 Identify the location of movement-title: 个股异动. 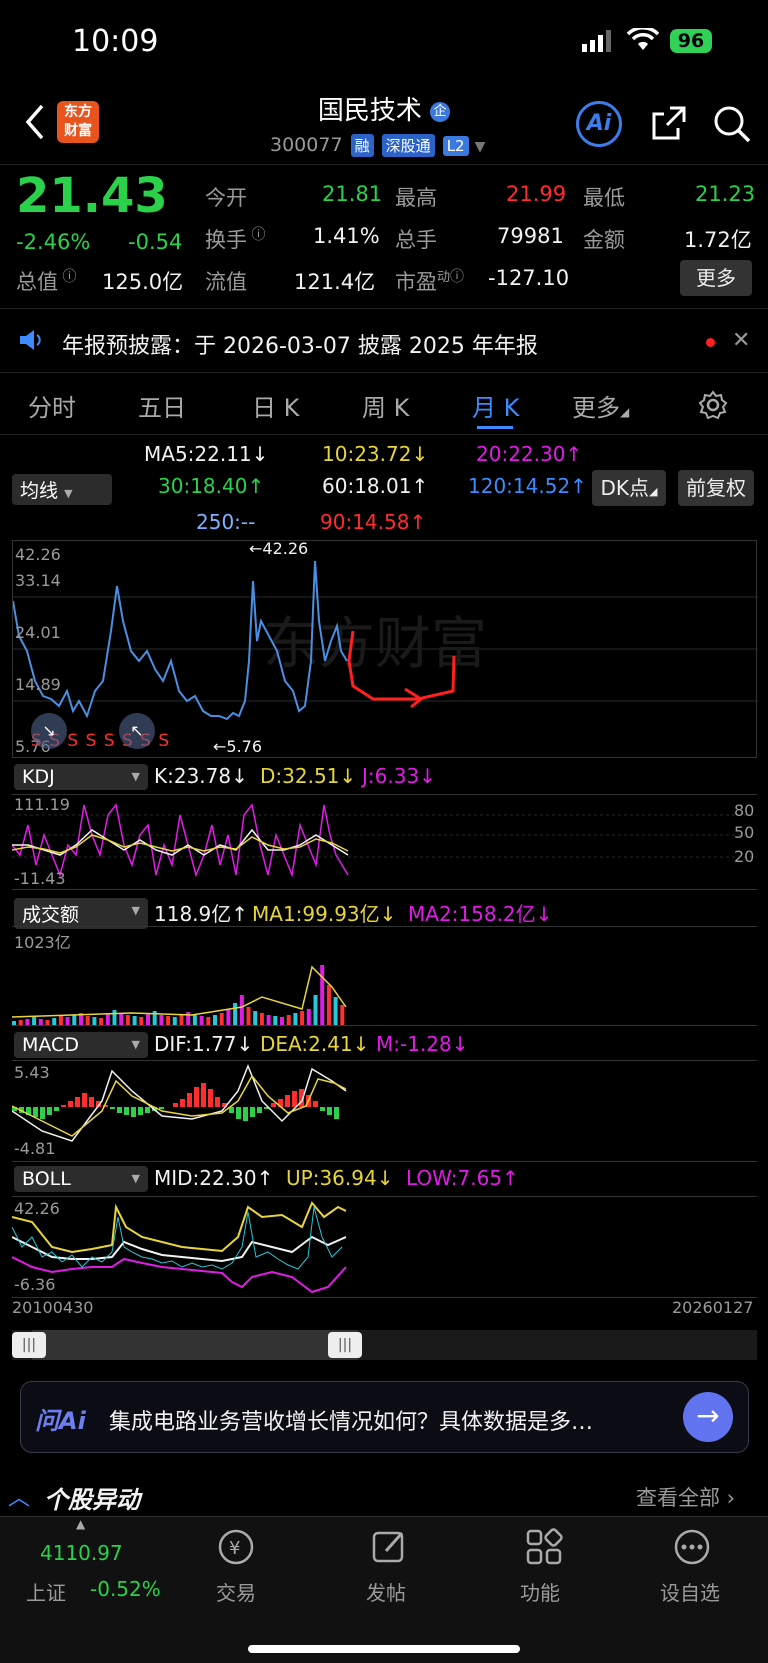
(92, 1500).